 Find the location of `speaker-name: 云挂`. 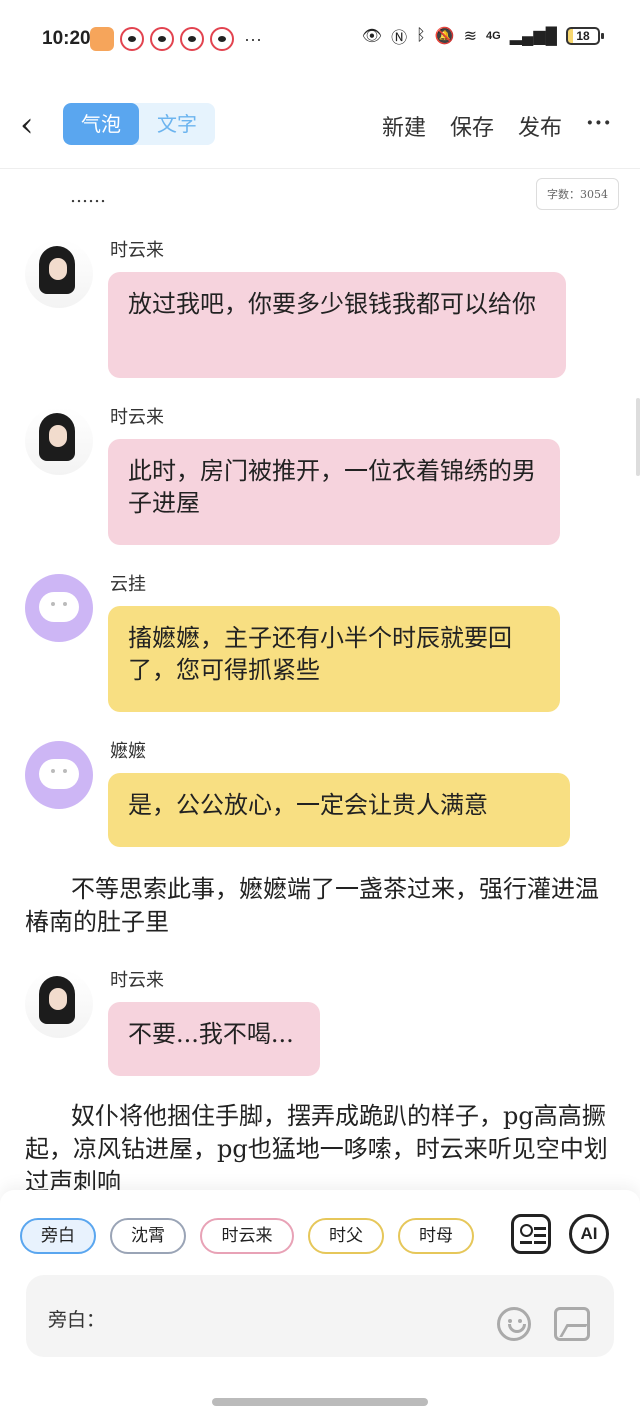

speaker-name: 云挂 is located at coordinates (128, 584).